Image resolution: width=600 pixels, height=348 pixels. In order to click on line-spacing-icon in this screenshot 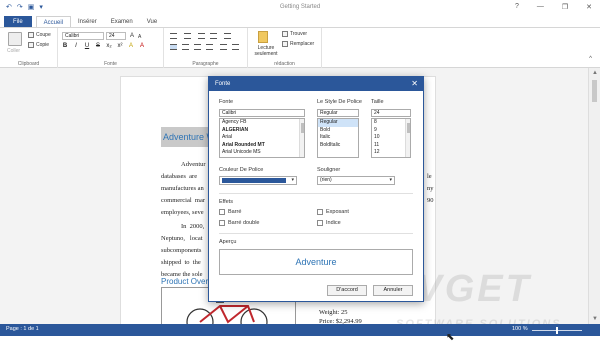, I will do `click(223, 47)`.